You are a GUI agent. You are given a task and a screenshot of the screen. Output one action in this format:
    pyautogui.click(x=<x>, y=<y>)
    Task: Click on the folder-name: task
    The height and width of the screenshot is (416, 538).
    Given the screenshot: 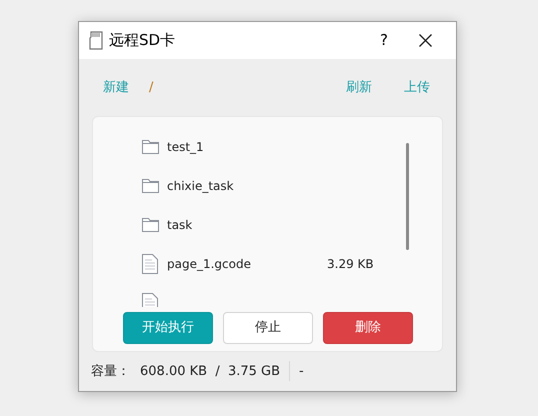 What is the action you would take?
    pyautogui.click(x=247, y=225)
    